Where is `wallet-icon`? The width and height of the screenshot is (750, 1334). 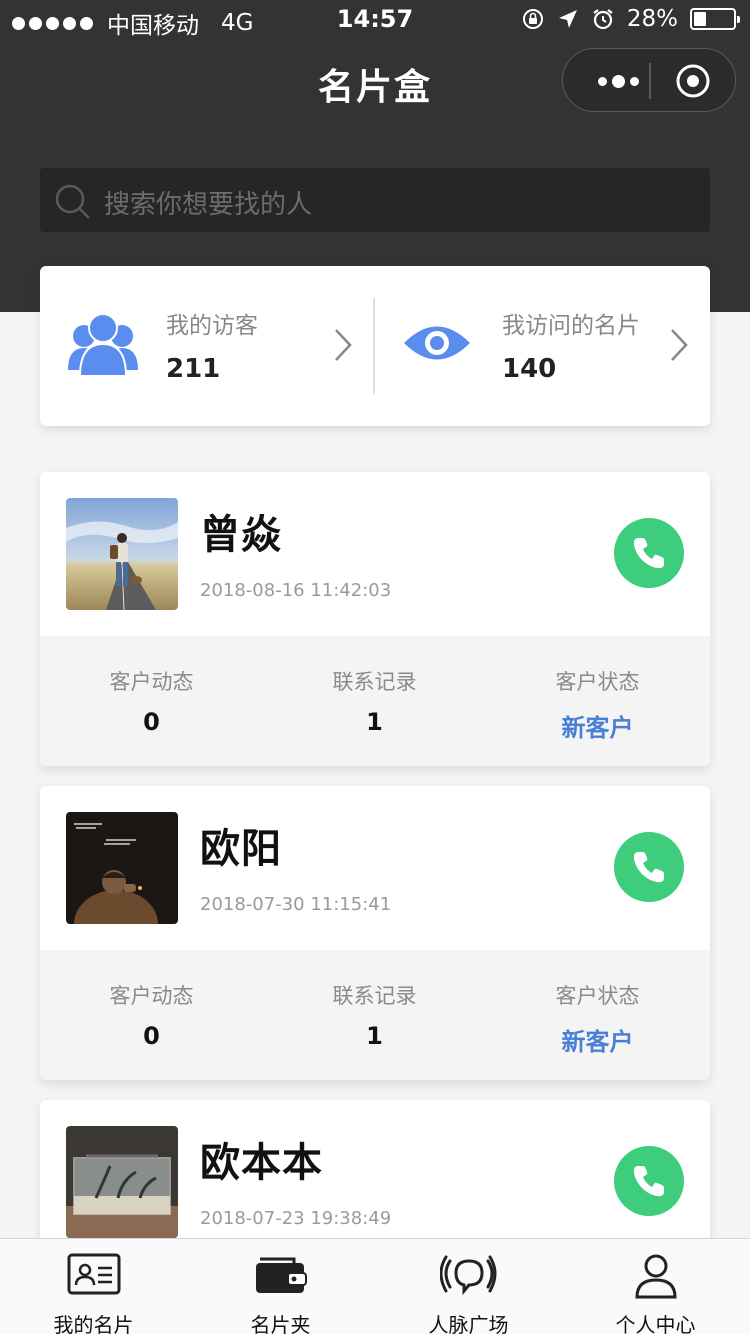 wallet-icon is located at coordinates (281, 1275).